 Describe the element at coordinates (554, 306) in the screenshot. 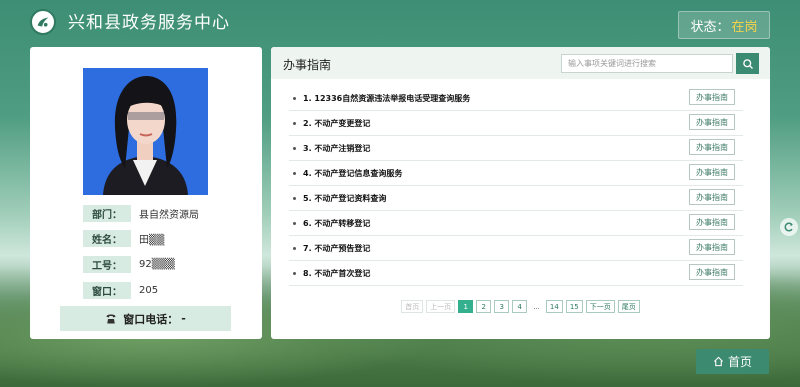

I see `page-button-14: 14` at that location.